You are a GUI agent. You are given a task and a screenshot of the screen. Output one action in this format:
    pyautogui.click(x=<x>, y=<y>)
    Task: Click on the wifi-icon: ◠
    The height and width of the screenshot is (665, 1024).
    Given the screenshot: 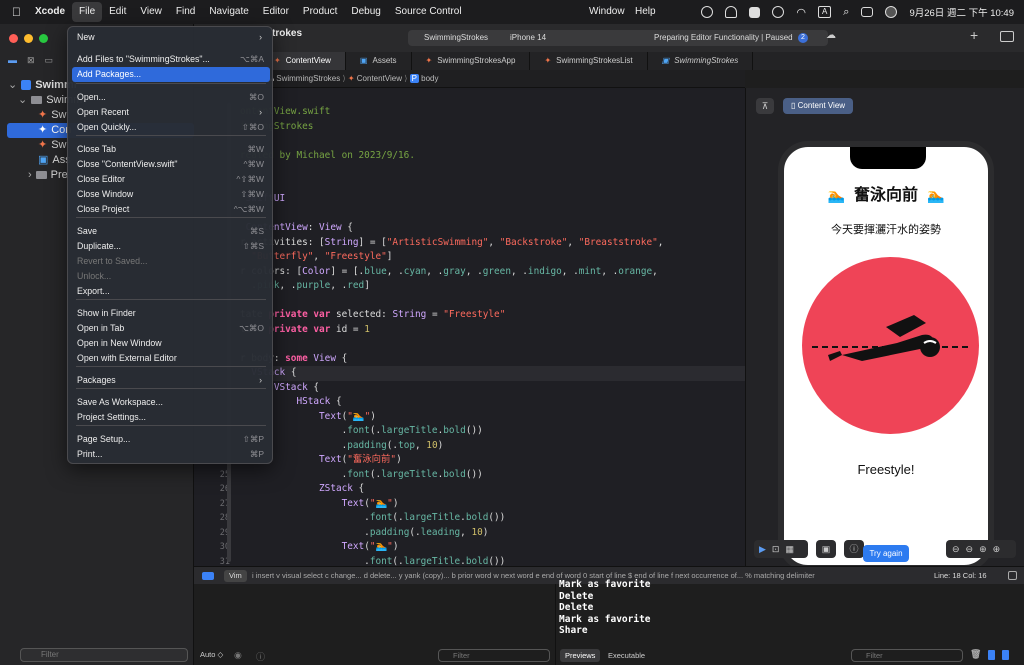 What is the action you would take?
    pyautogui.click(x=801, y=12)
    